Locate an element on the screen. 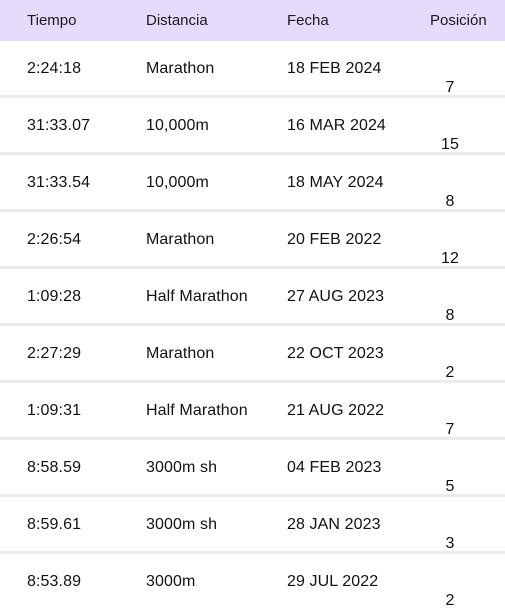 Image resolution: width=505 pixels, height=610 pixels. table-row: 31:33.54 10,000m 18 MAY 2024 8 is located at coordinates (252, 182).